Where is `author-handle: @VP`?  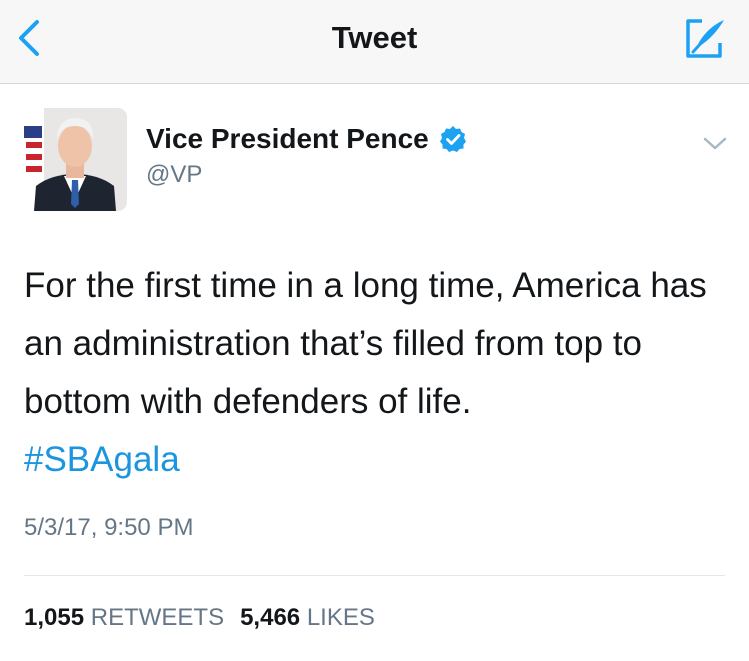 author-handle: @VP is located at coordinates (174, 175).